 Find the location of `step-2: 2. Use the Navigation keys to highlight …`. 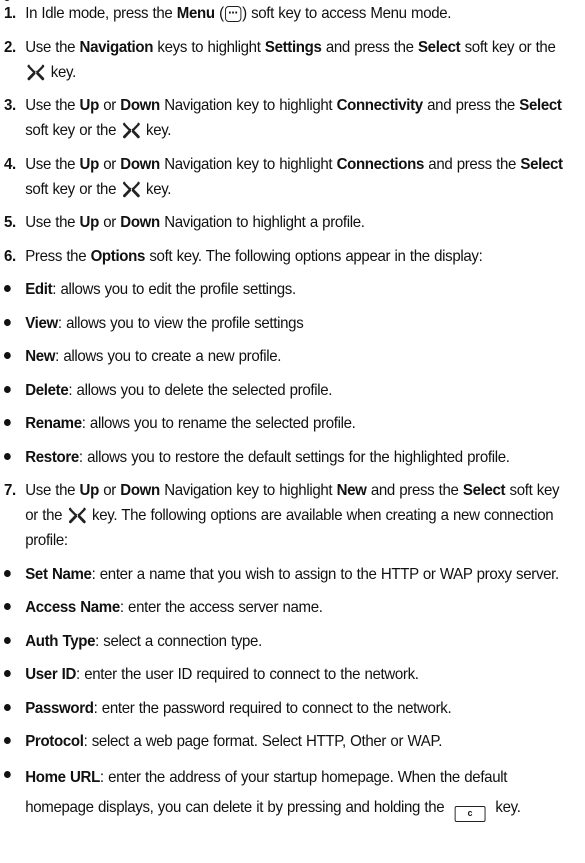

step-2: 2. Use the Navigation keys to highlight … is located at coordinates (289, 60).